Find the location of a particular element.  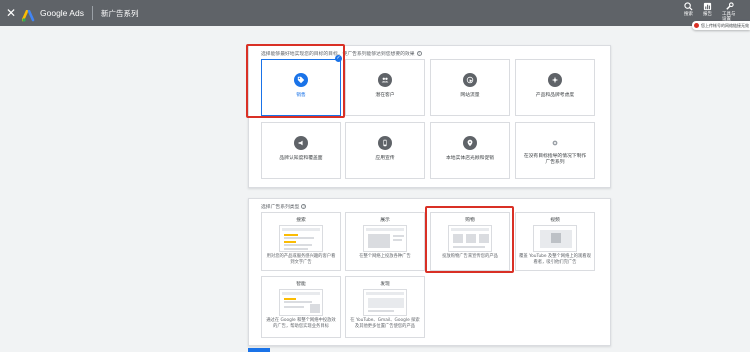

shopping-highlight-box is located at coordinates (469, 239).